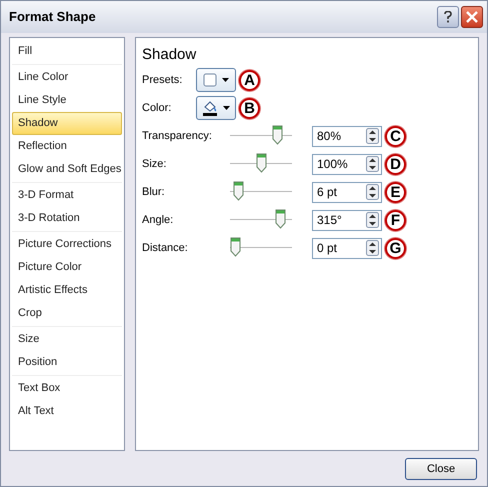 The height and width of the screenshot is (487, 488). I want to click on sidebar-item: Position, so click(67, 362).